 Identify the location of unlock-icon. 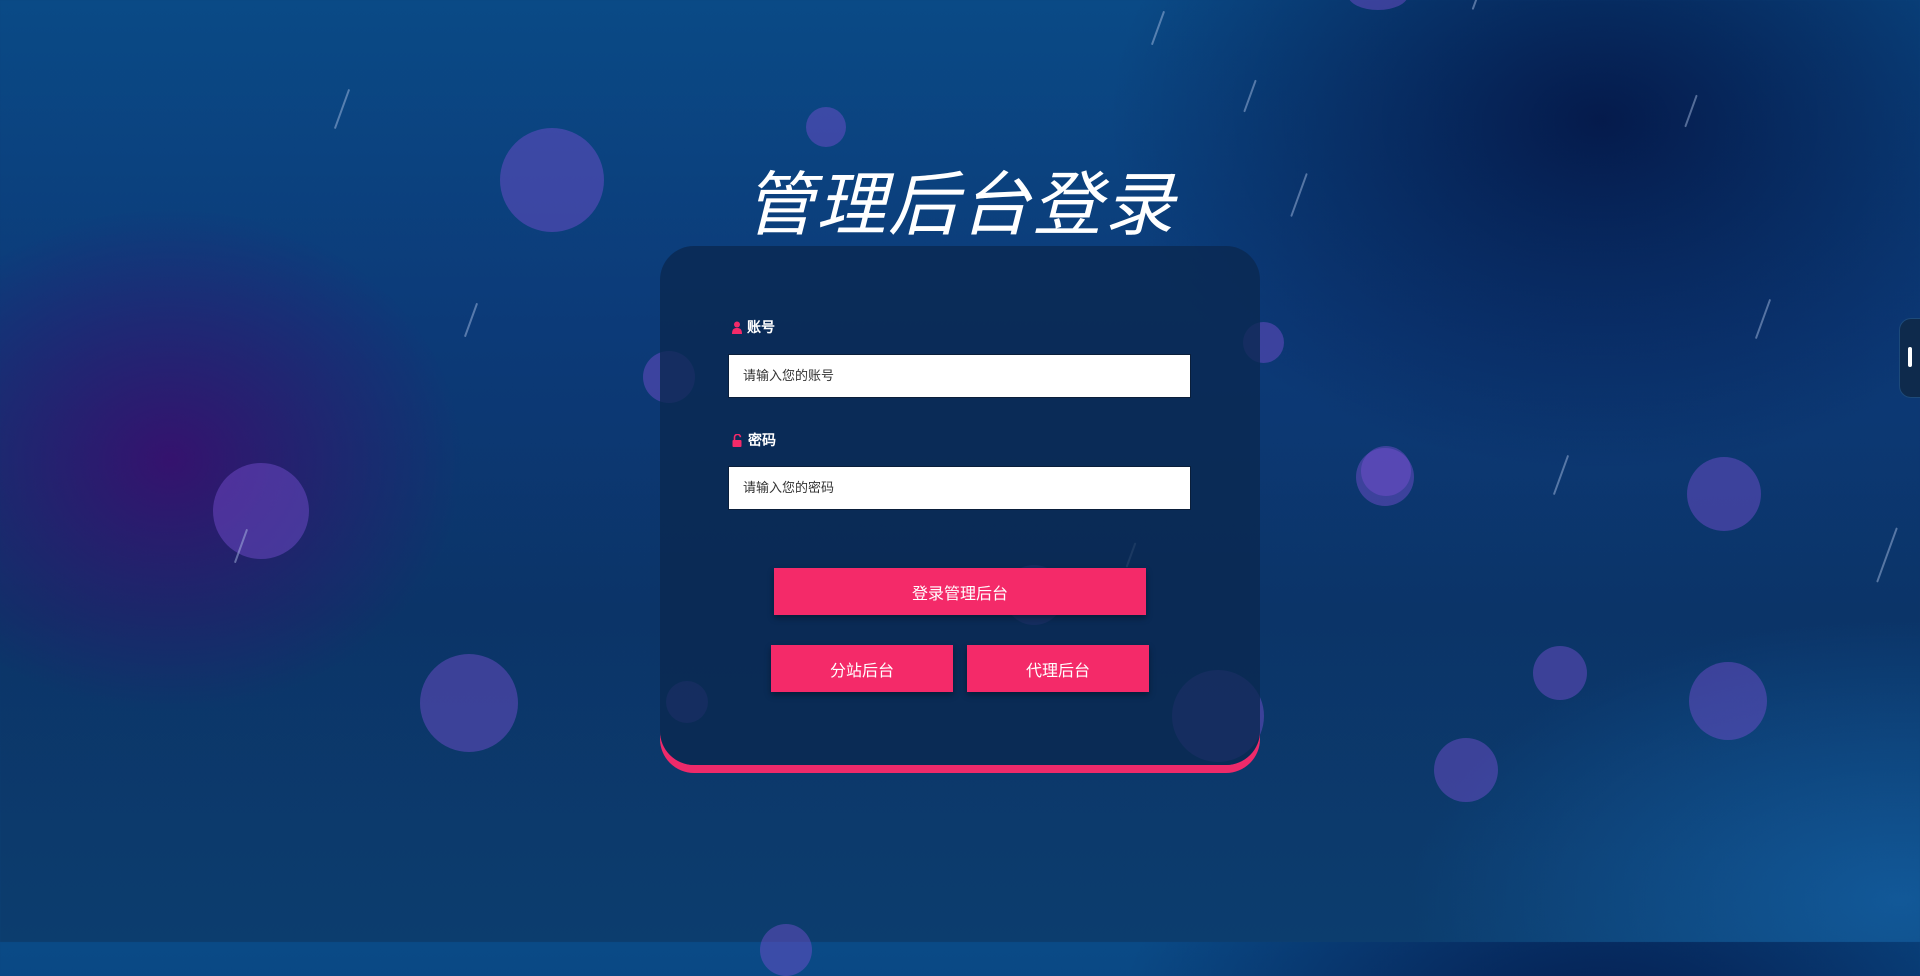
(737, 440).